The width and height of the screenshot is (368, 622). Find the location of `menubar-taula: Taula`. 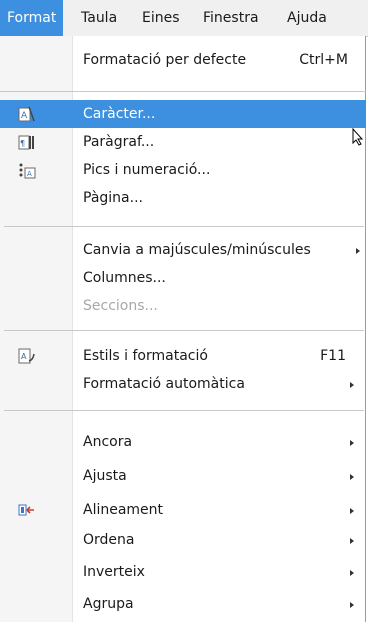

menubar-taula: Taula is located at coordinates (99, 18).